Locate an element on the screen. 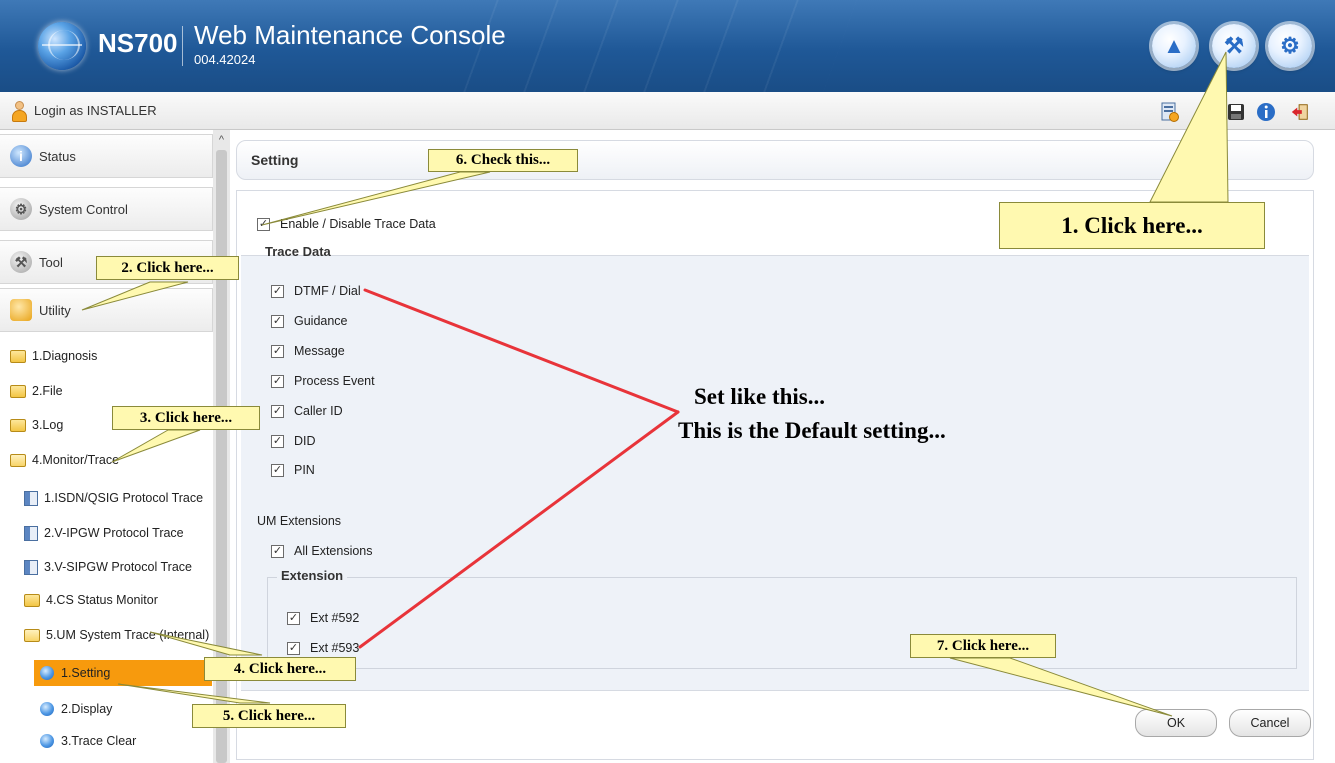 This screenshot has width=1335, height=763. trace-item-row: ✓ DID is located at coordinates (293, 441).